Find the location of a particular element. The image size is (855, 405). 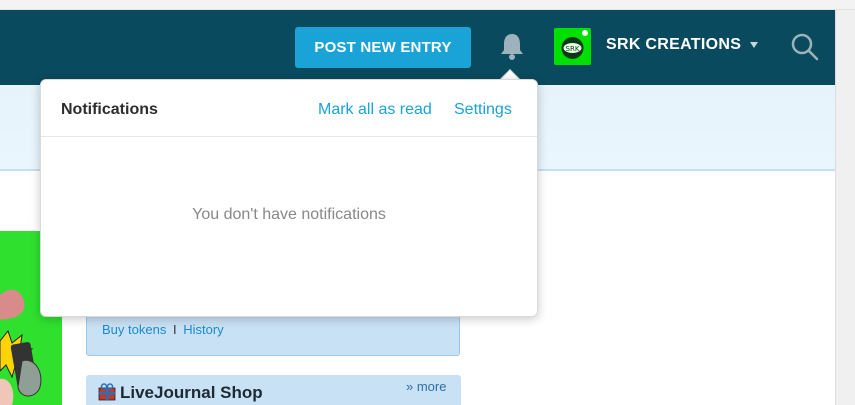

notifications-title: Notifications is located at coordinates (109, 109).